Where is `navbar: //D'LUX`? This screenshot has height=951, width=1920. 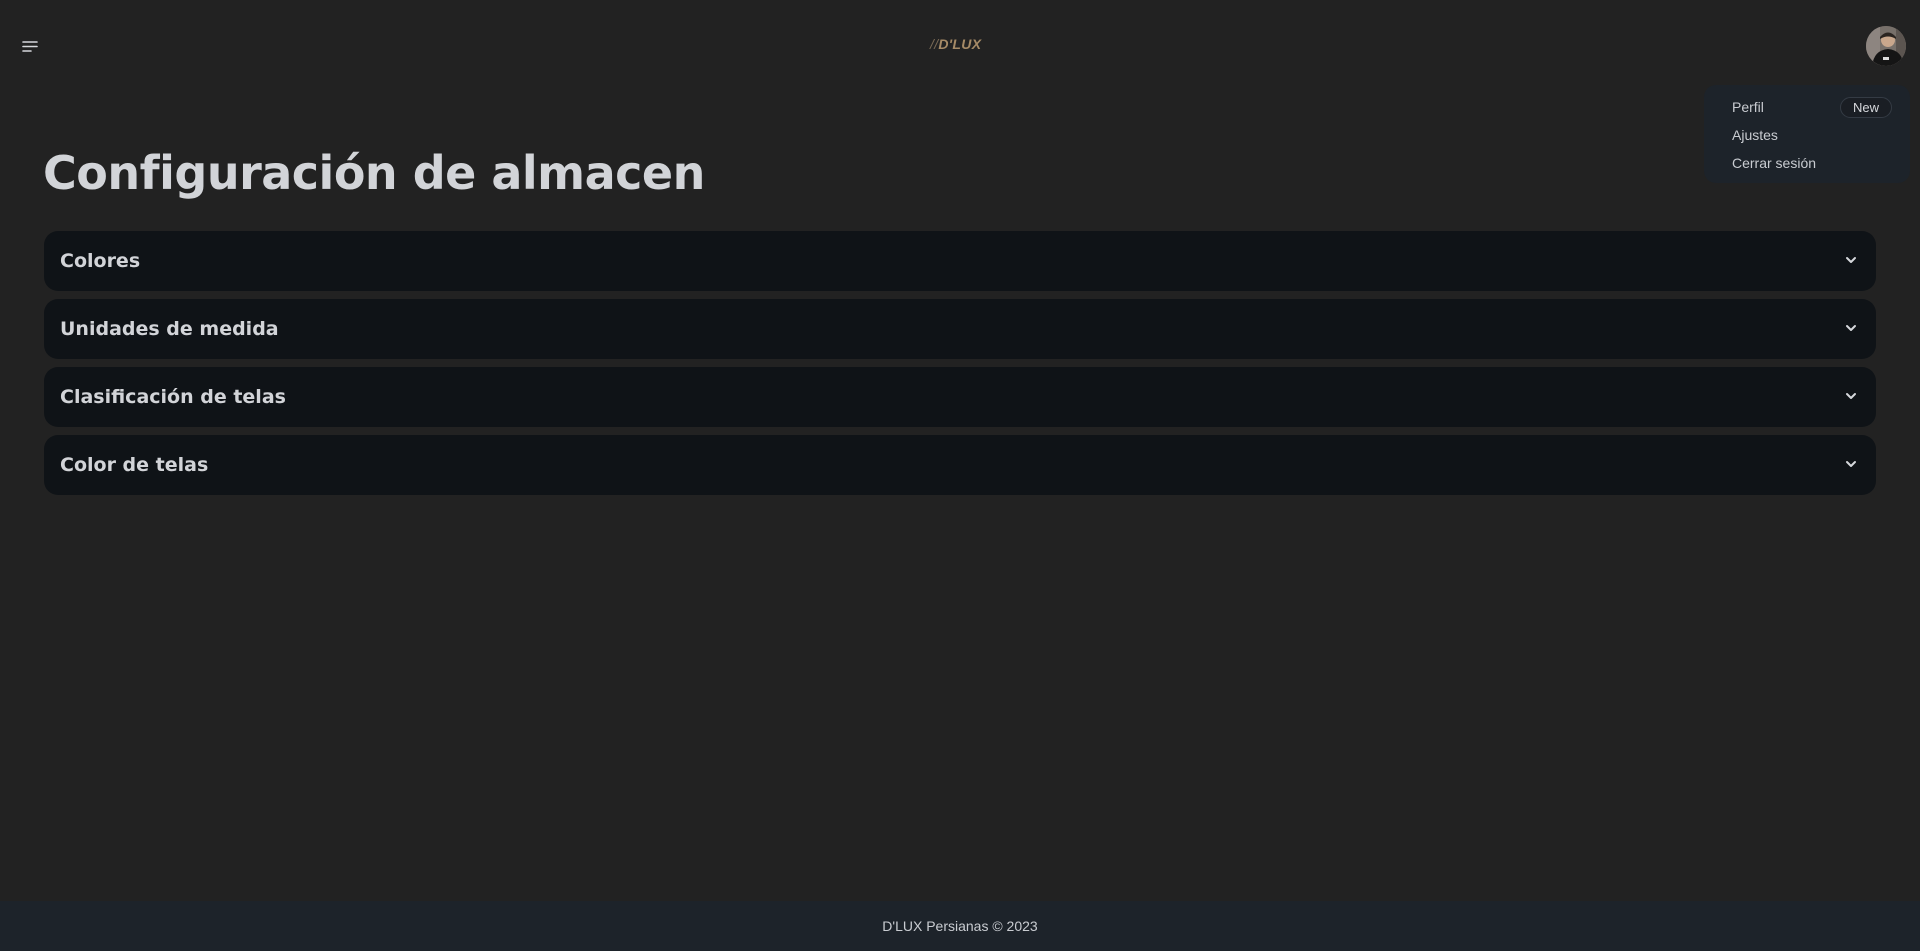
navbar: //D'LUX is located at coordinates (960, 45).